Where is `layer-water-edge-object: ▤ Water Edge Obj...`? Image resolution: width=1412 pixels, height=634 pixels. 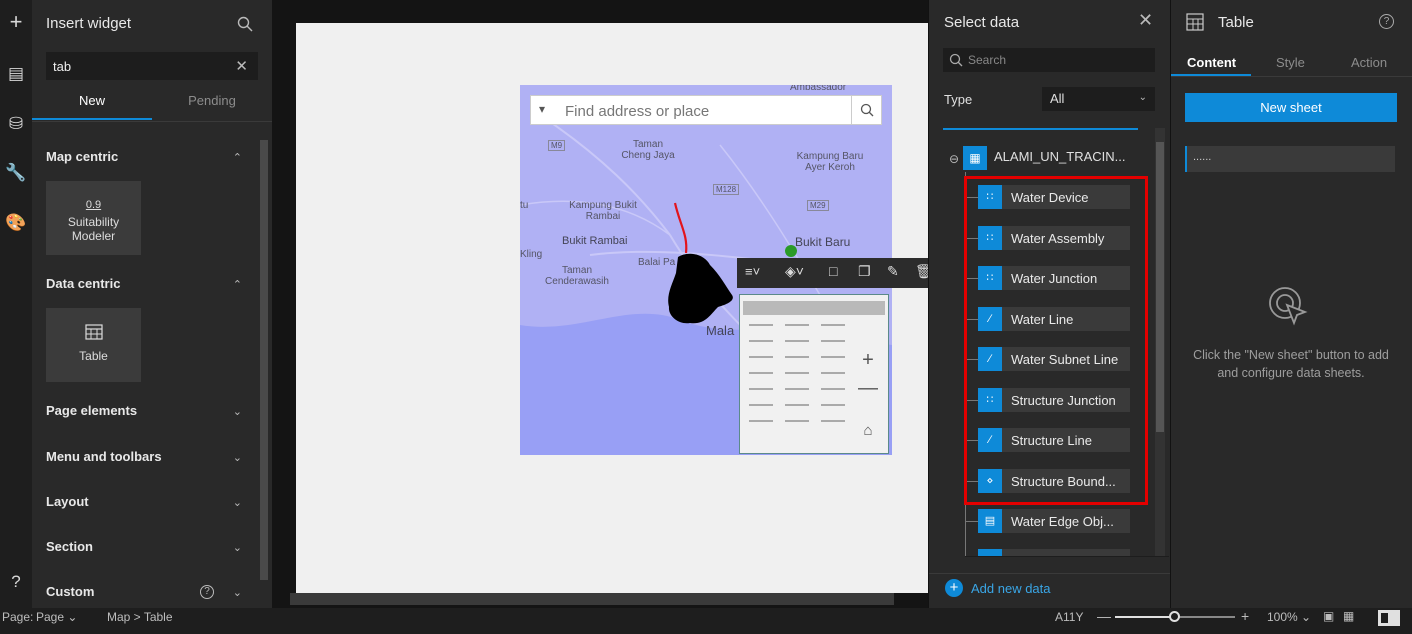
layer-water-edge-object: ▤ Water Edge Obj... is located at coordinates (1054, 521).